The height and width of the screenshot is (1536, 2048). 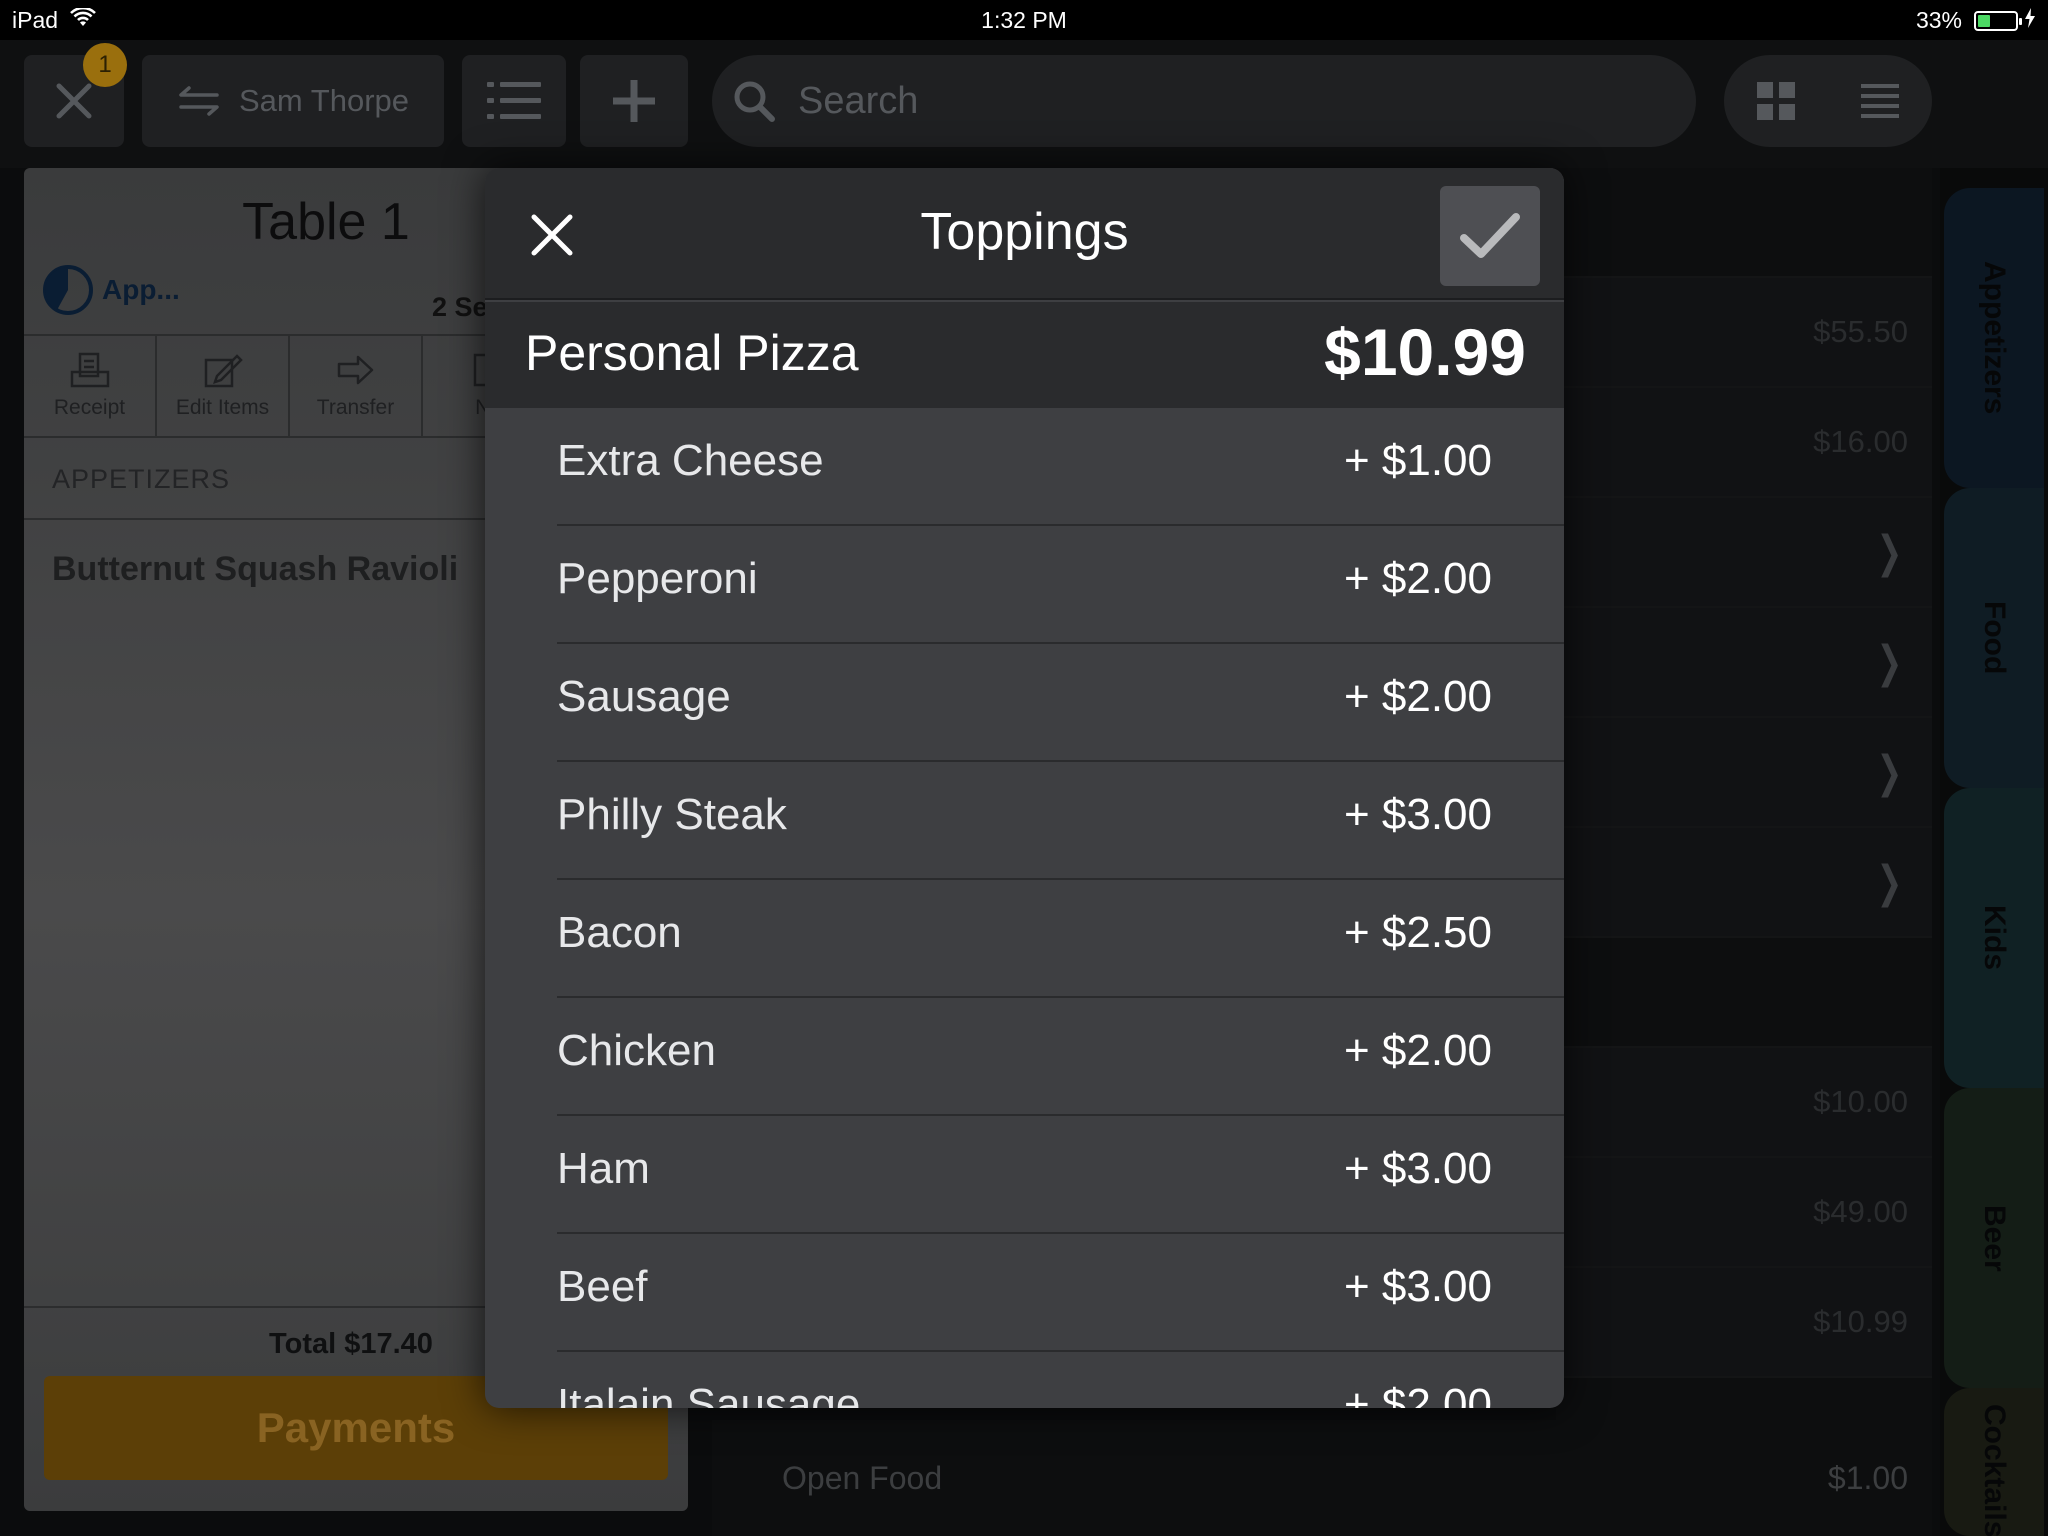 What do you see at coordinates (1867, 1477) in the screenshot?
I see `open-food-price: $1.00` at bounding box center [1867, 1477].